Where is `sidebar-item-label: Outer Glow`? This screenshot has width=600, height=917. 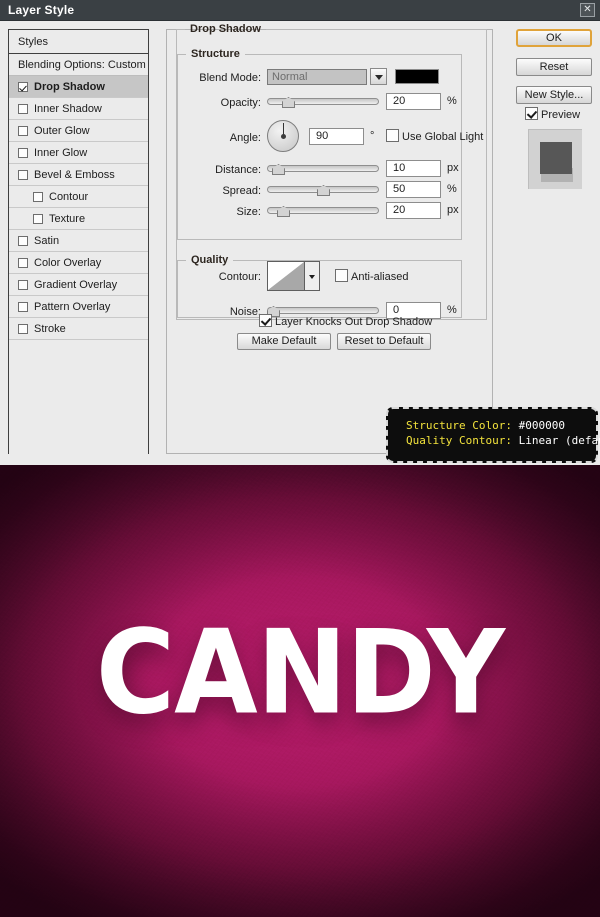 sidebar-item-label: Outer Glow is located at coordinates (62, 131).